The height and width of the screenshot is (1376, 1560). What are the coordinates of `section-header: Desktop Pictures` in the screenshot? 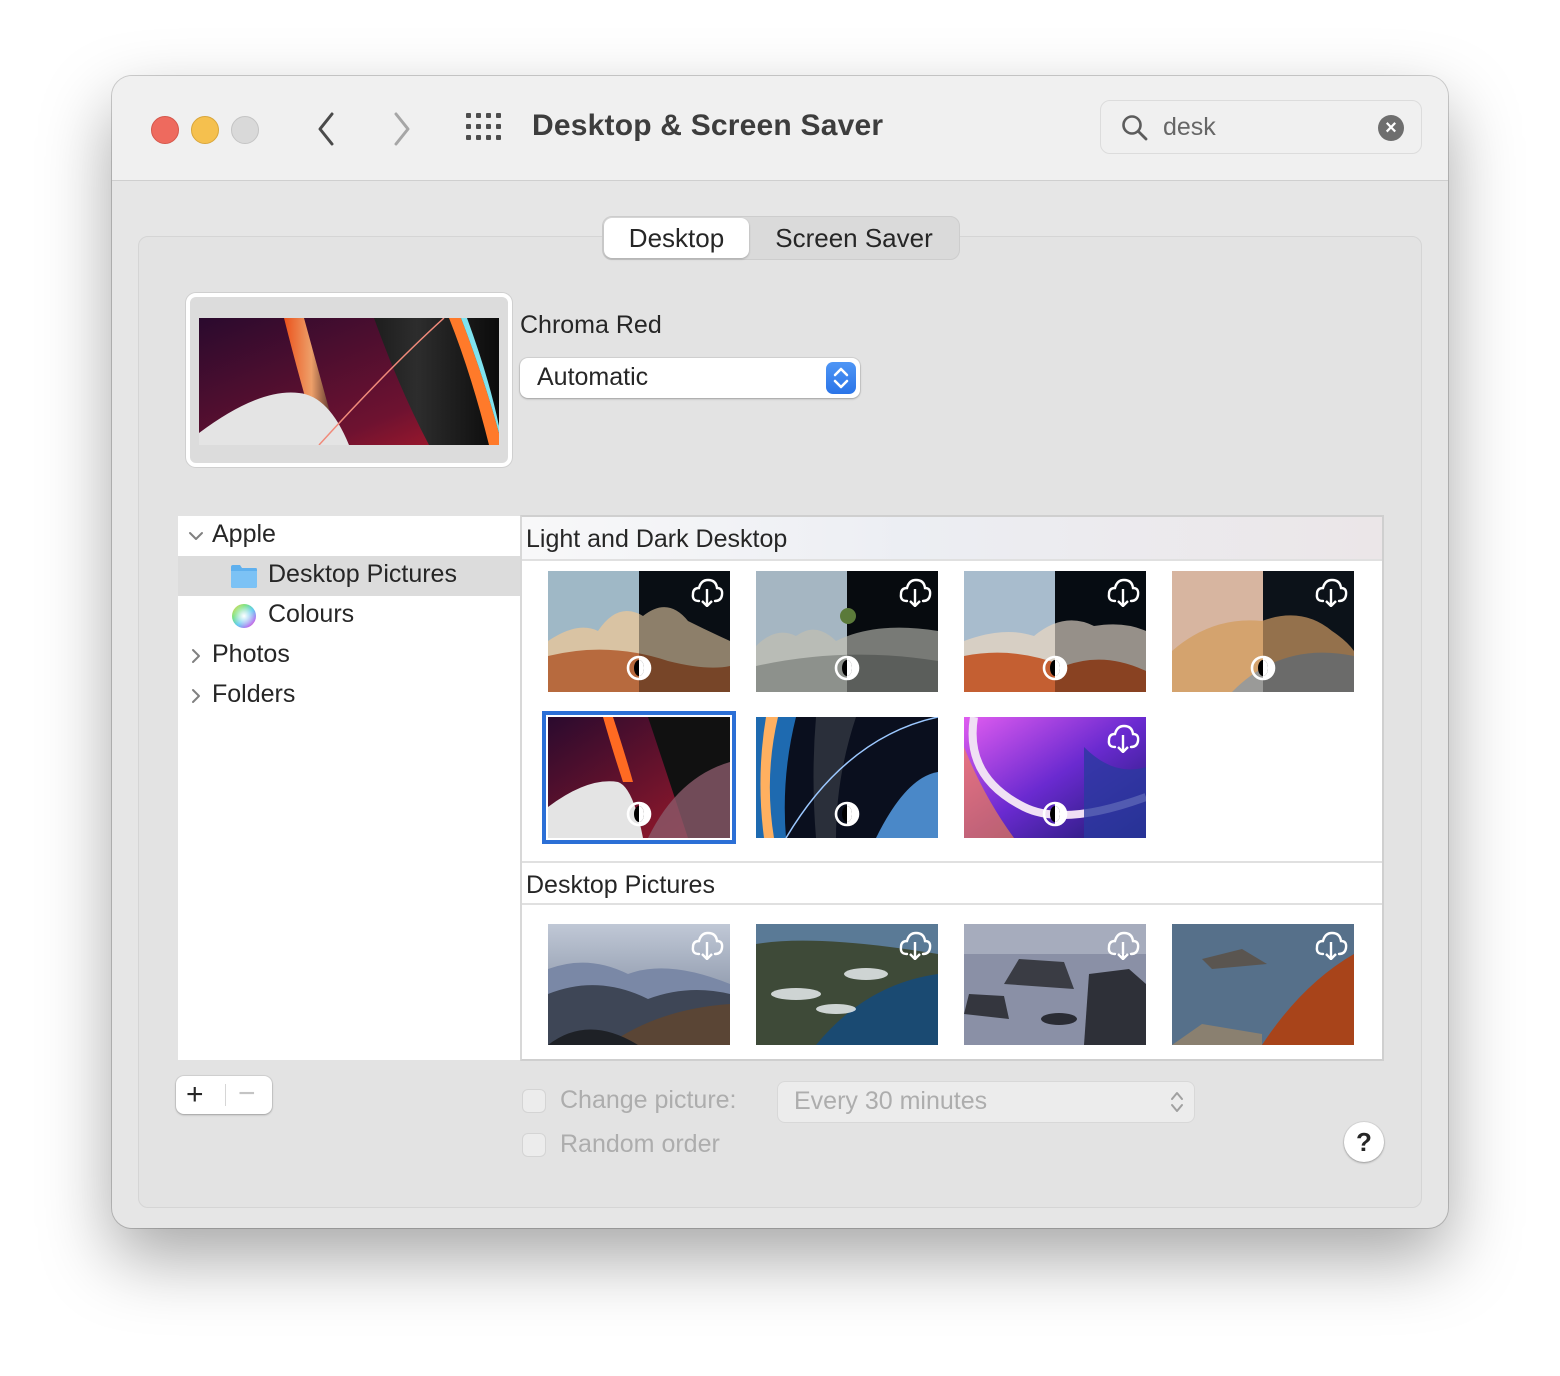 It's located at (952, 883).